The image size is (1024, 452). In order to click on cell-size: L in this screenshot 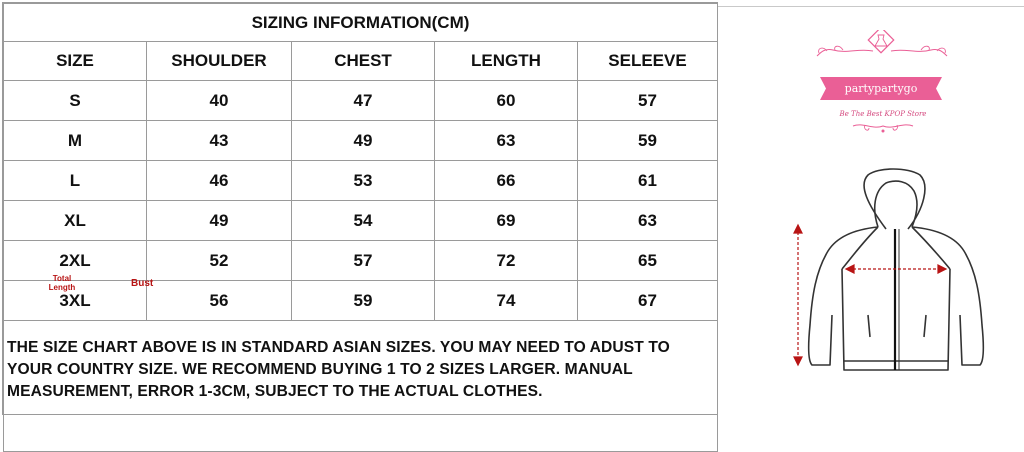, I will do `click(75, 180)`.